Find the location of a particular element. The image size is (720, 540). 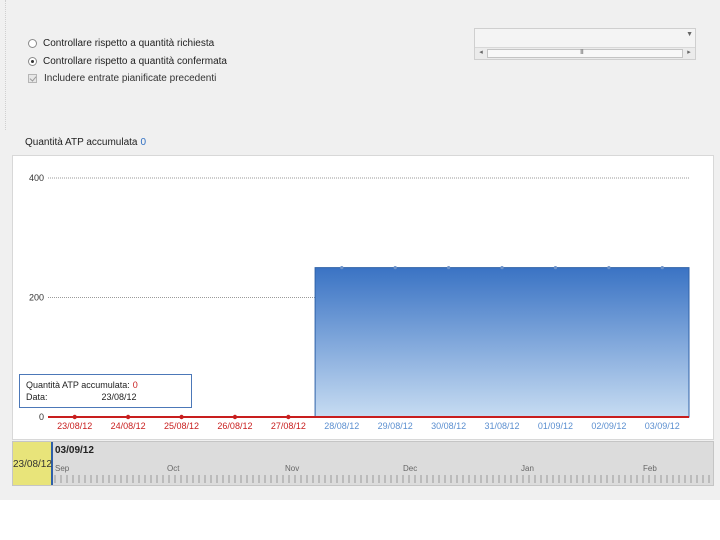

x-tick-label: 28/08/12 is located at coordinates (341, 426).